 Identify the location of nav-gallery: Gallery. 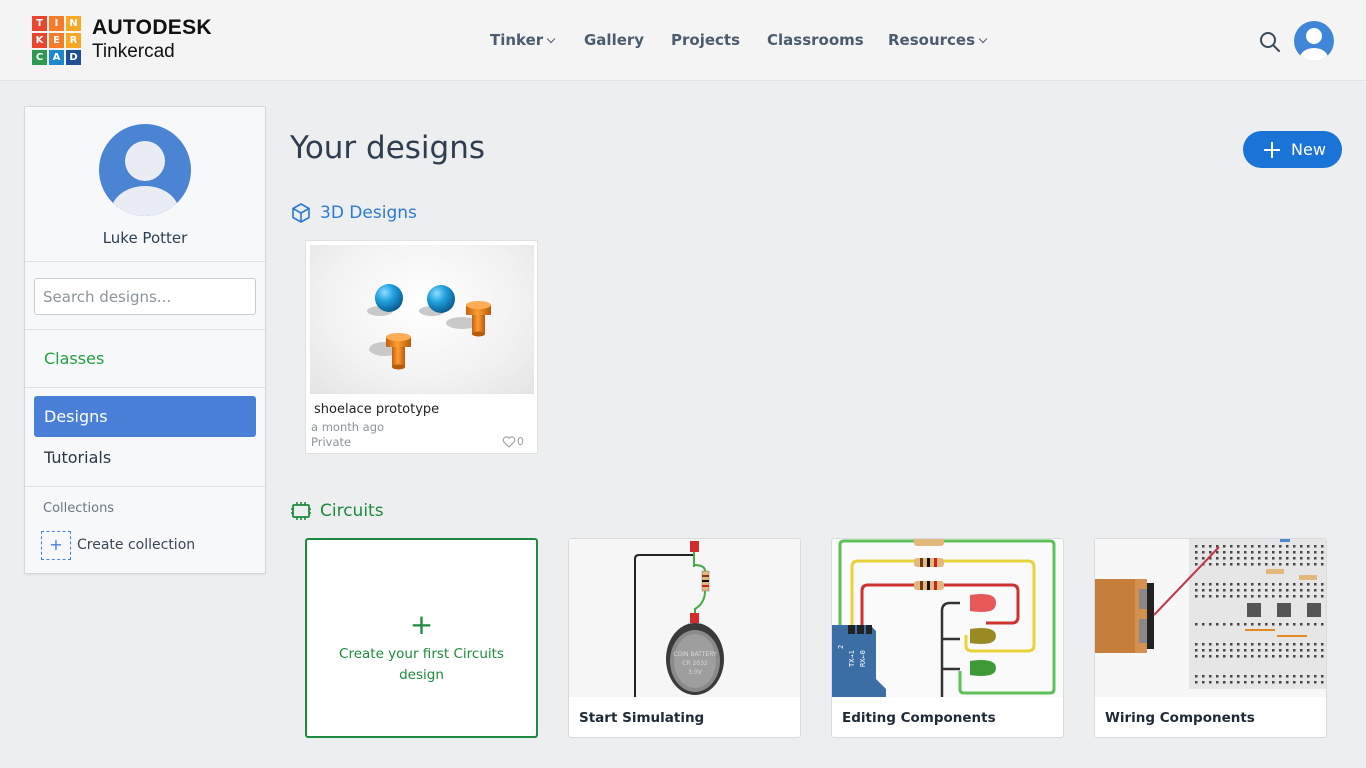
(614, 41).